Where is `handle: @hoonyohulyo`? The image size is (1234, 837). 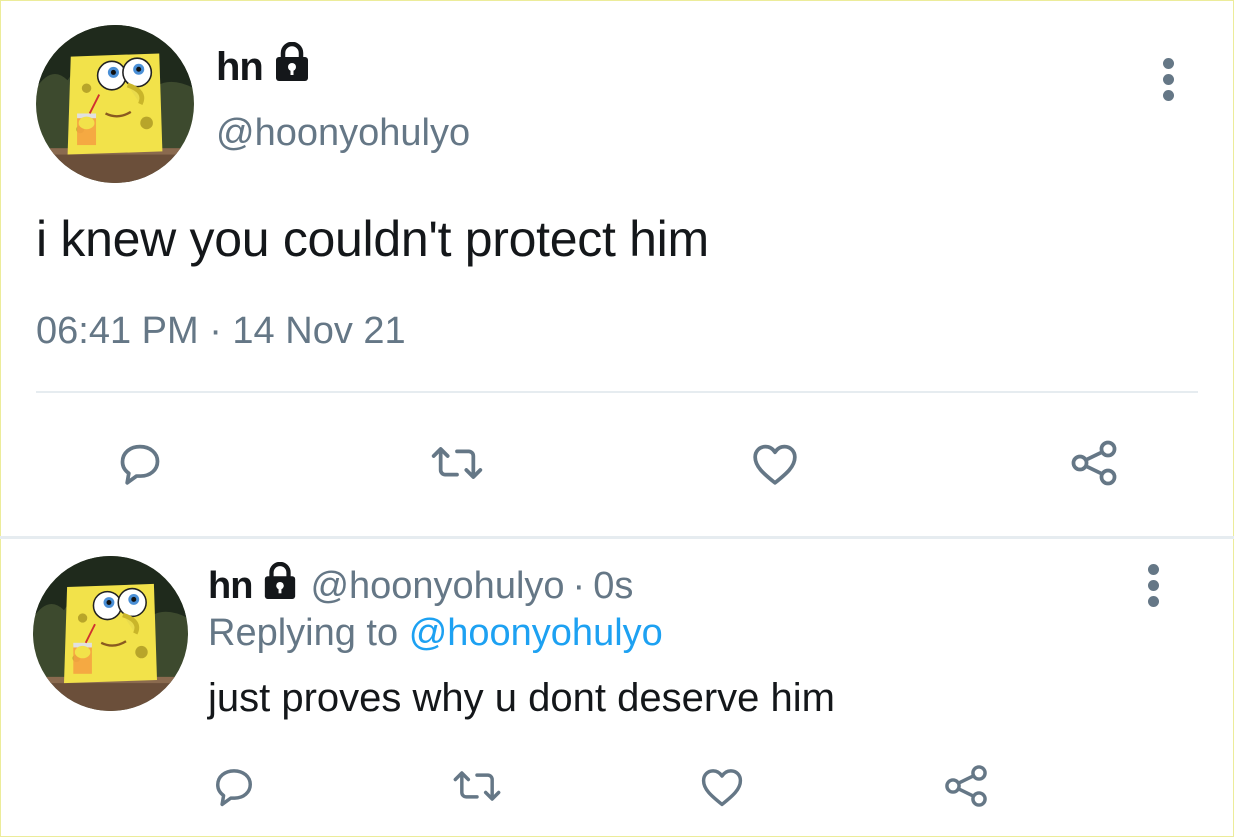
handle: @hoonyohulyo is located at coordinates (343, 133).